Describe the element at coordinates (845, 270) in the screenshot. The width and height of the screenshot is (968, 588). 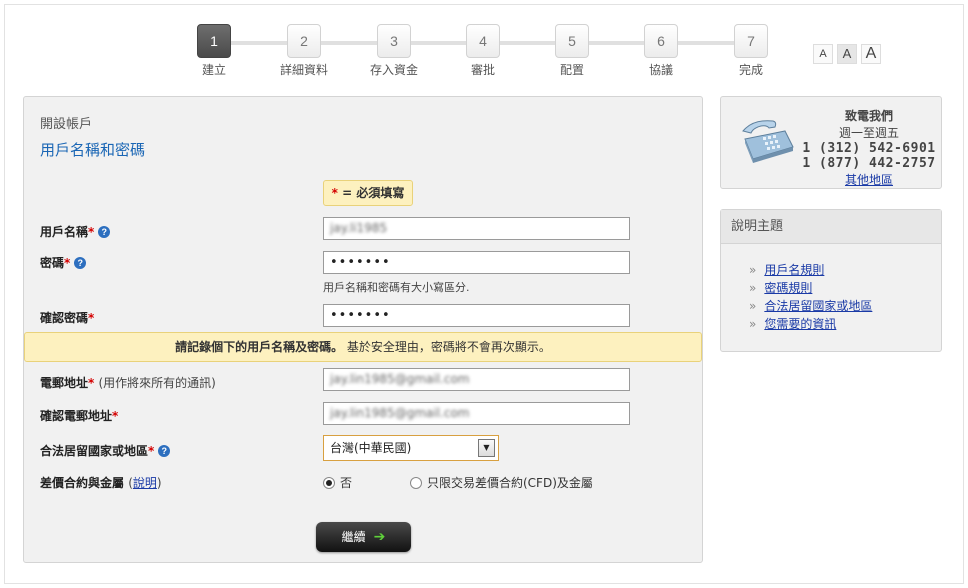
I see `help-topic-item: » 用戶名規則` at that location.